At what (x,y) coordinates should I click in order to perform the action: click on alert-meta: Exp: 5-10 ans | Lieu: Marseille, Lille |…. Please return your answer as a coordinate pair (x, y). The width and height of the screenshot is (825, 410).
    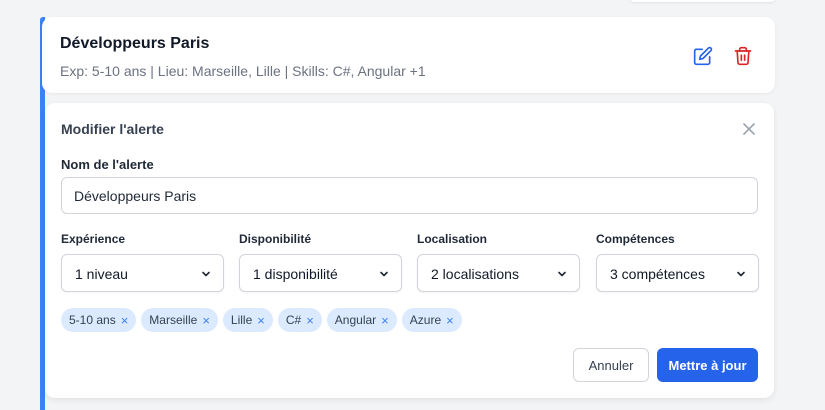
    Looking at the image, I should click on (243, 71).